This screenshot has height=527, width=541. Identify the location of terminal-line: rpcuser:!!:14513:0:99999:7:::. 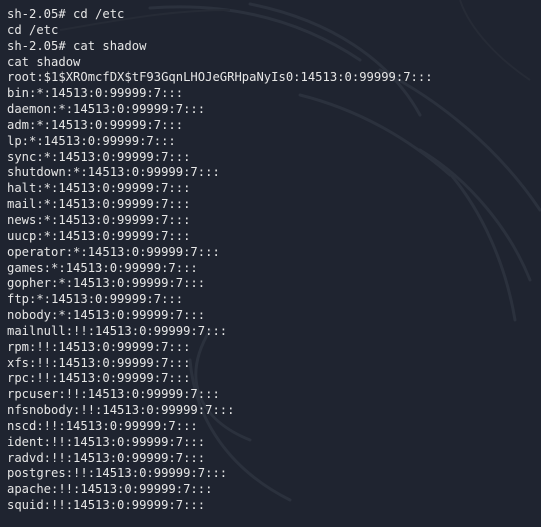
(113, 394).